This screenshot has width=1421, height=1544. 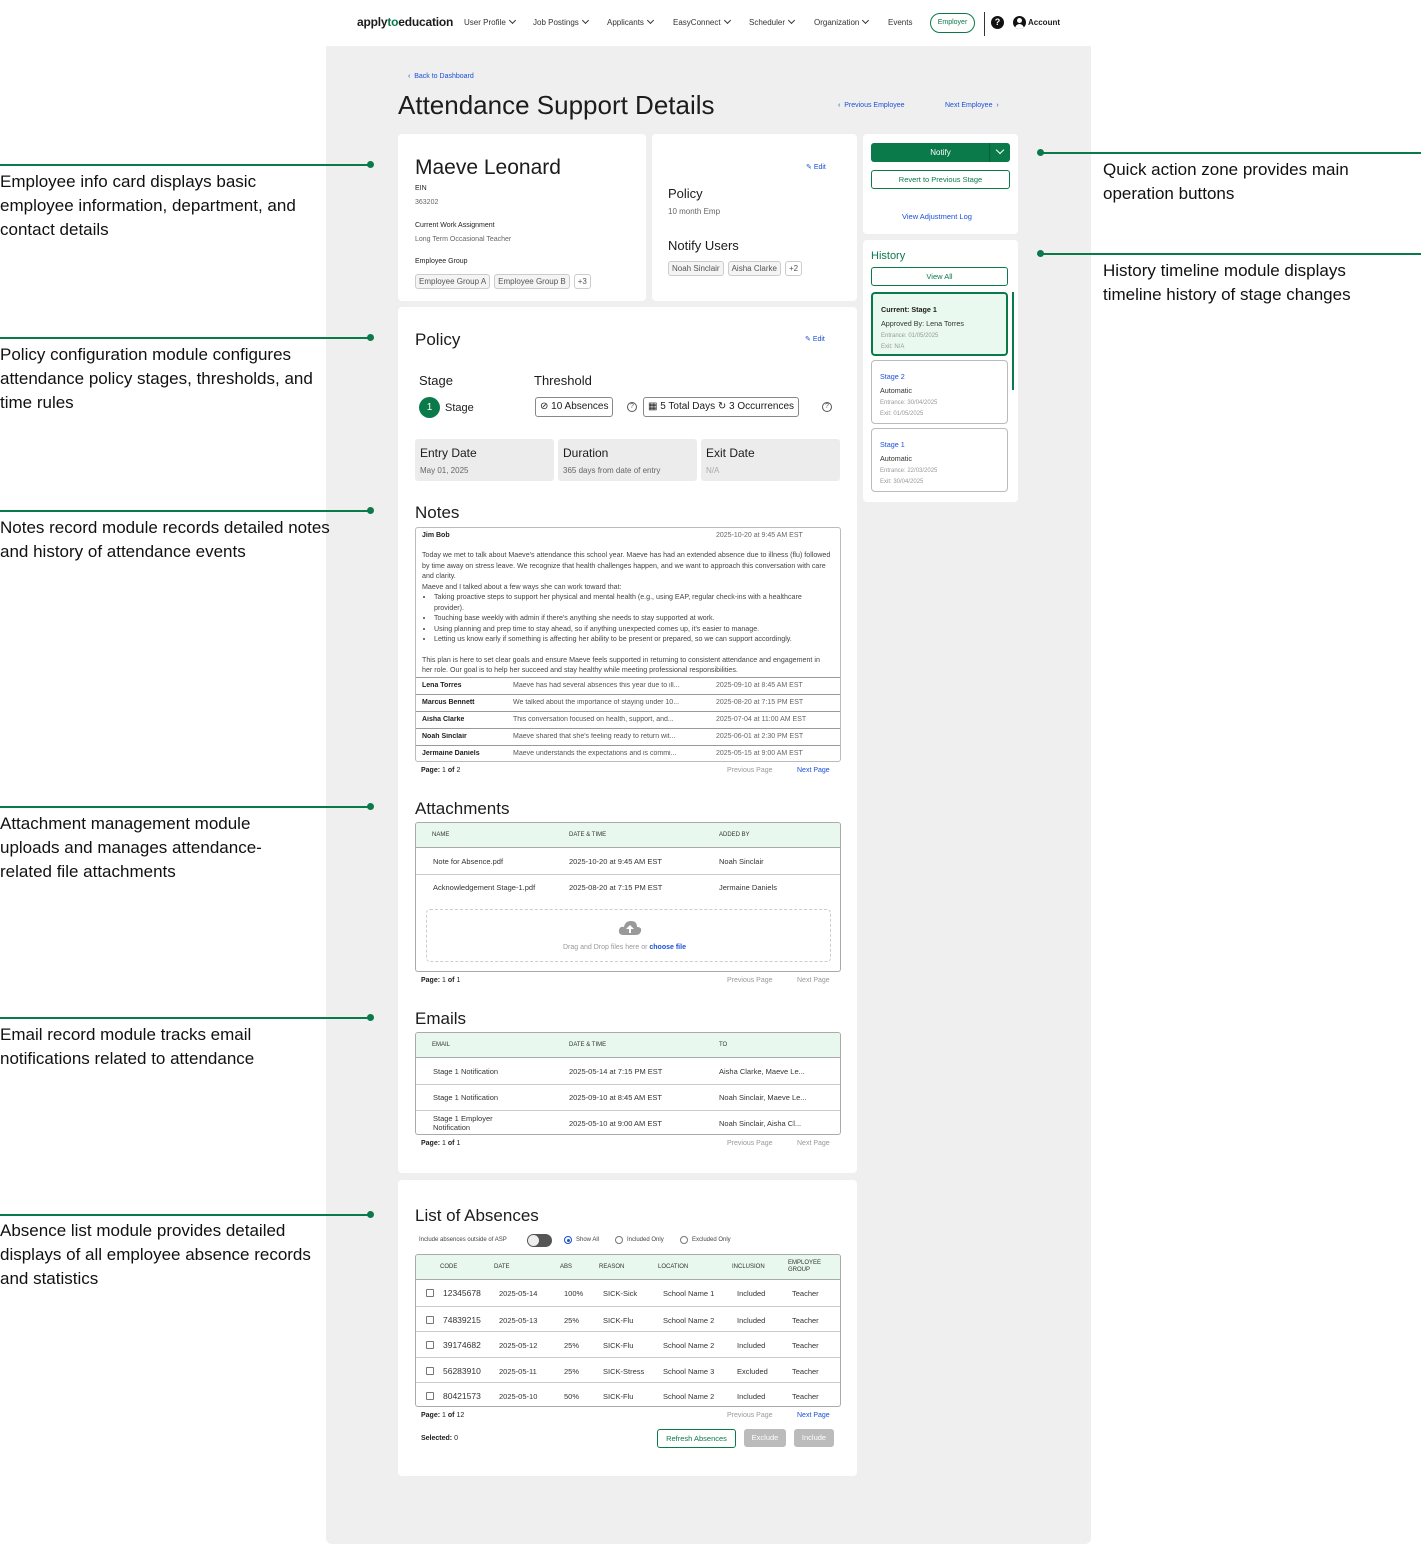 I want to click on nav-scheduler: Scheduler, so click(x=772, y=21).